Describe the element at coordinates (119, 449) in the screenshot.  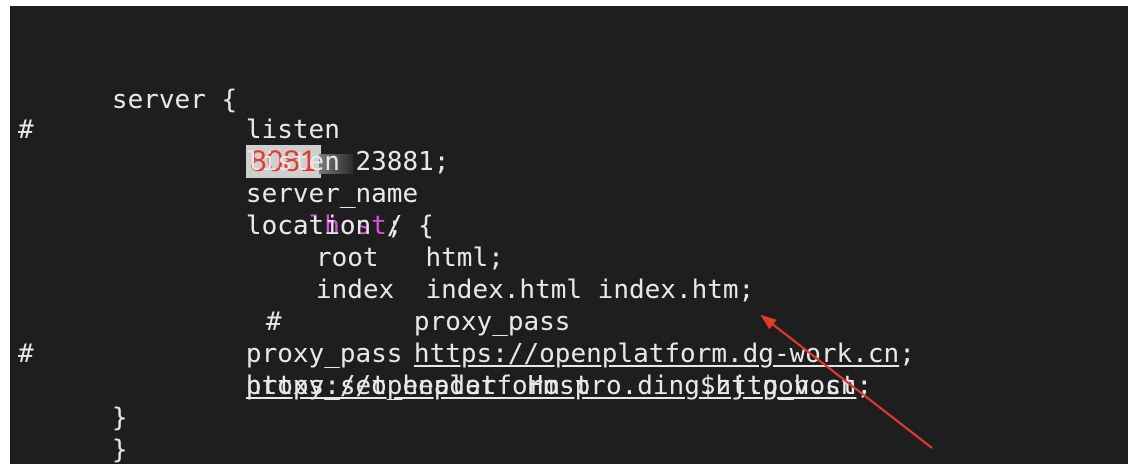
I see `server-block-close: }` at that location.